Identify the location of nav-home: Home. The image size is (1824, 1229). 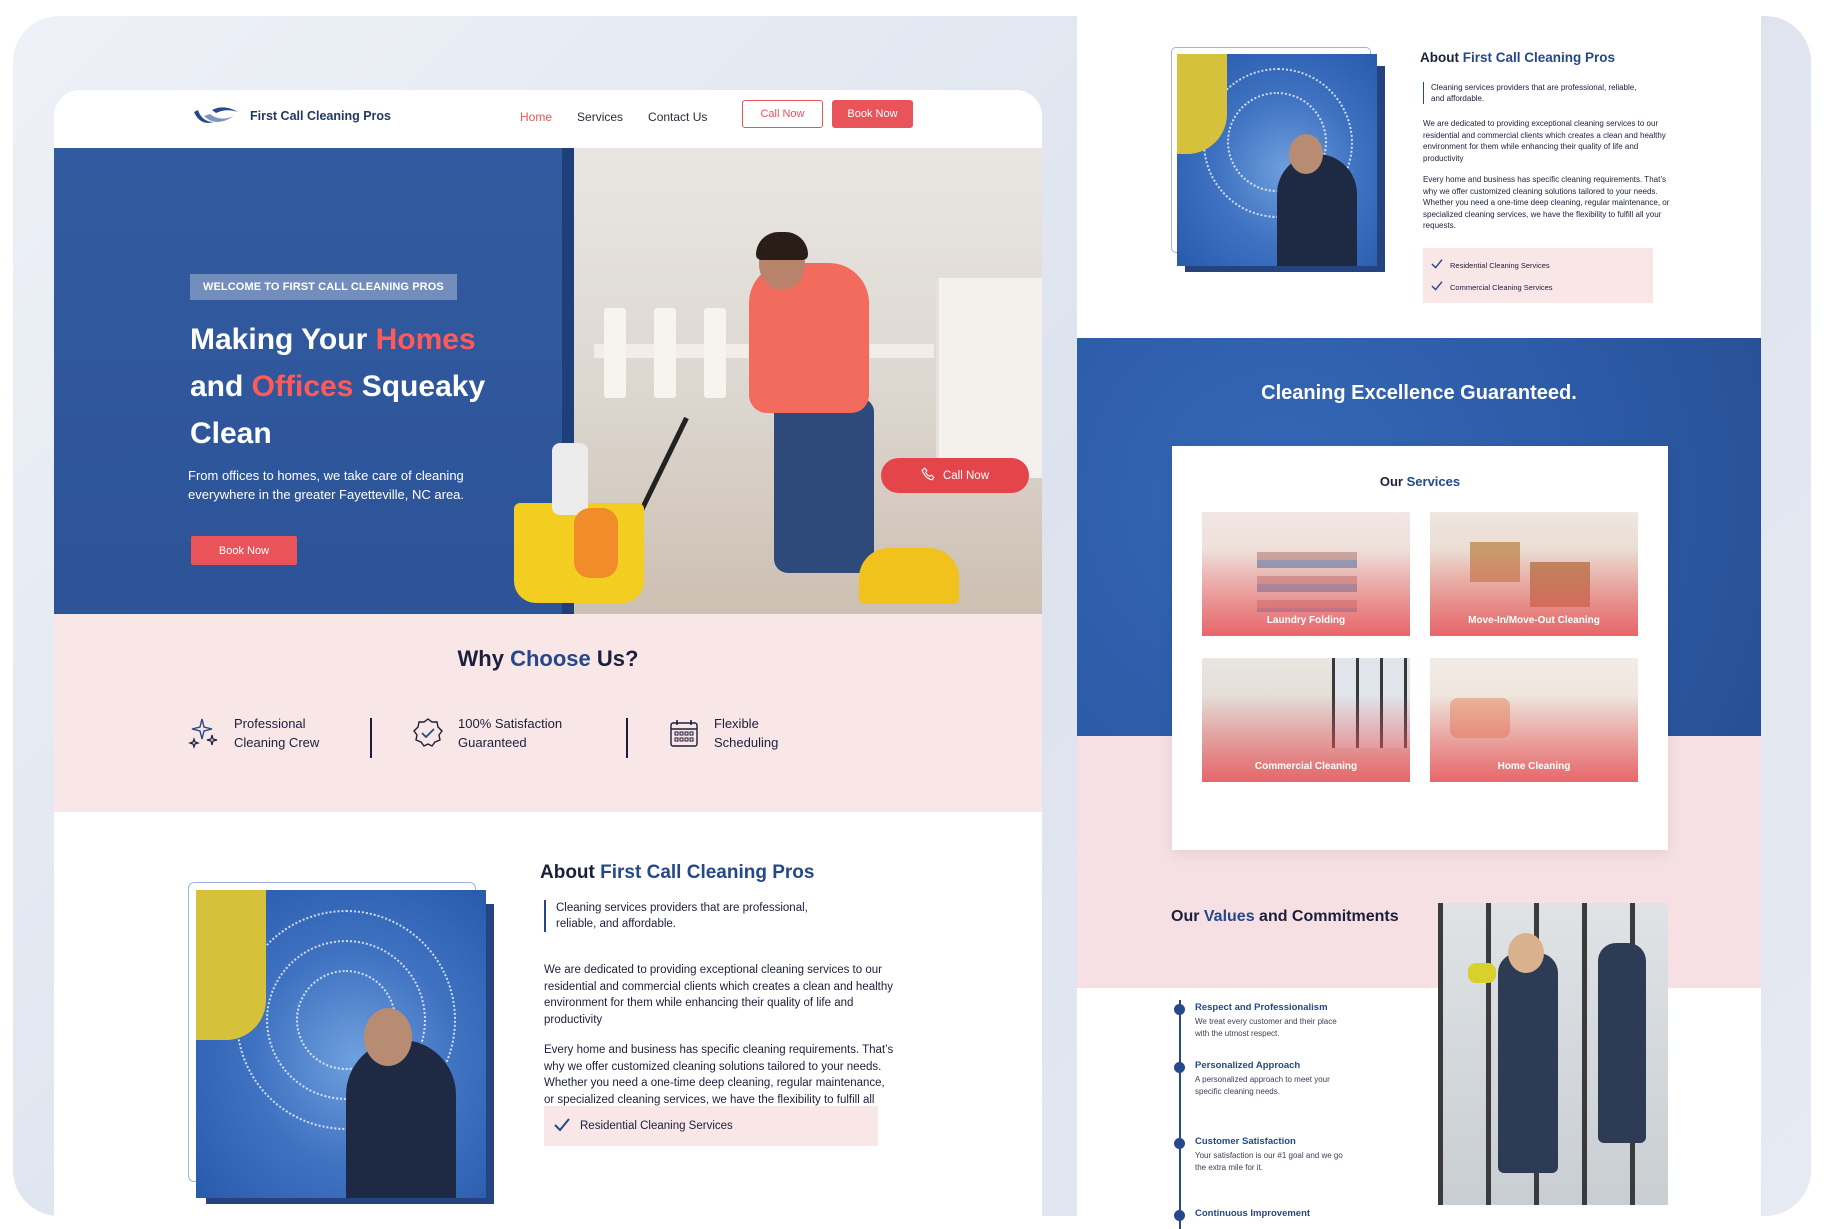
(536, 117).